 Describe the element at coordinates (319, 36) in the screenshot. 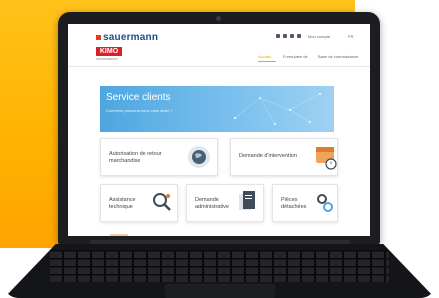

I see `account-link: Mon compte` at that location.